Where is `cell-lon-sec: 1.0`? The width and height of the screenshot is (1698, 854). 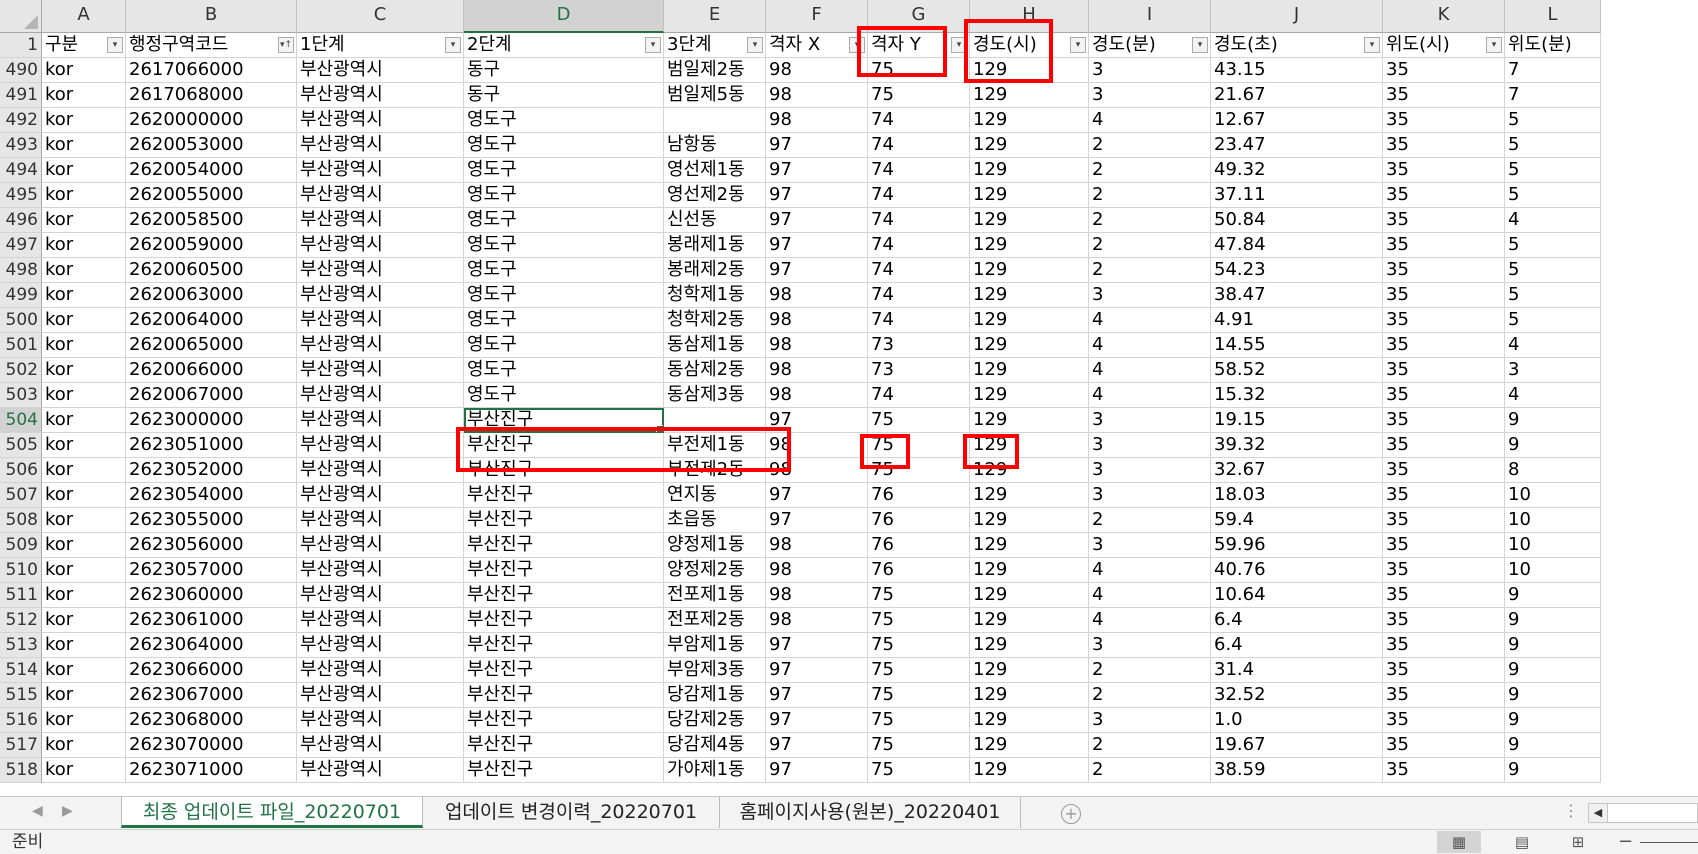 cell-lon-sec: 1.0 is located at coordinates (1297, 720).